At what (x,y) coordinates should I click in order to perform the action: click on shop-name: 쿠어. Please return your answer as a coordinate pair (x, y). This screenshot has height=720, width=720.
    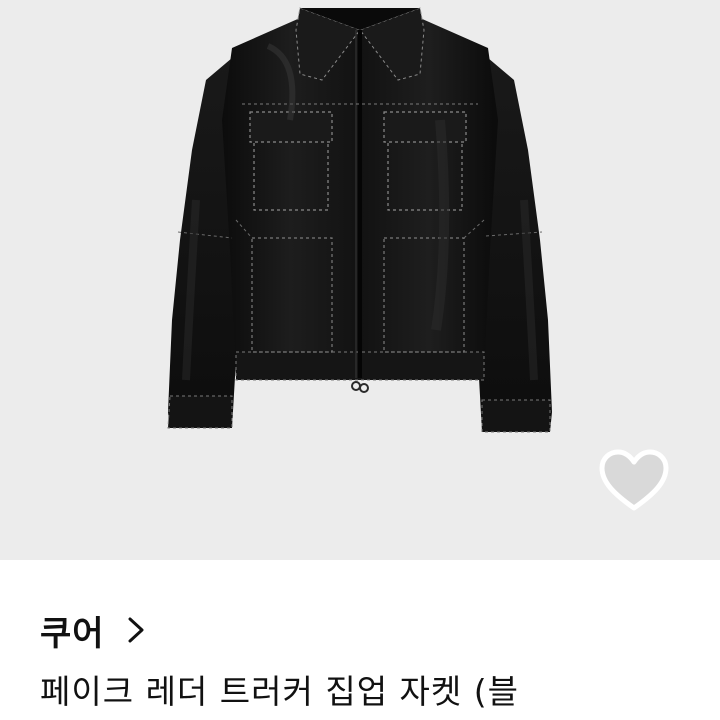
    Looking at the image, I should click on (72, 633).